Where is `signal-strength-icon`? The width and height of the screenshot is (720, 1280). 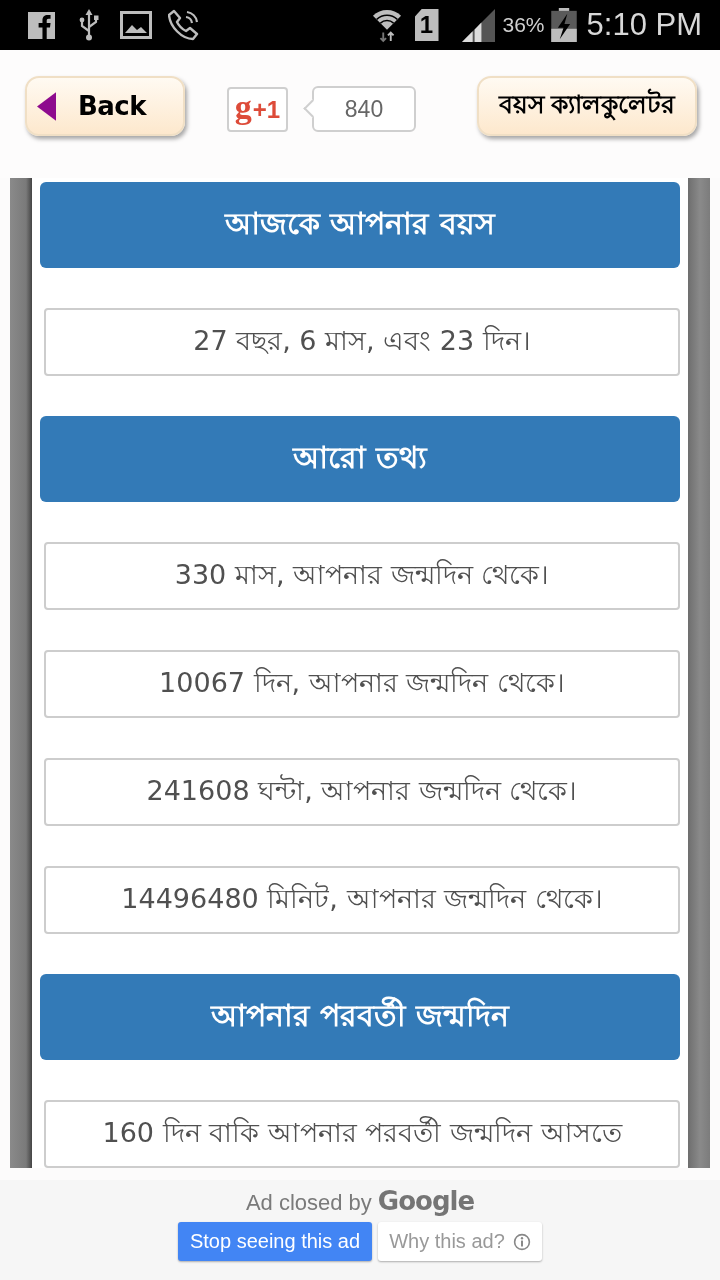 signal-strength-icon is located at coordinates (478, 25).